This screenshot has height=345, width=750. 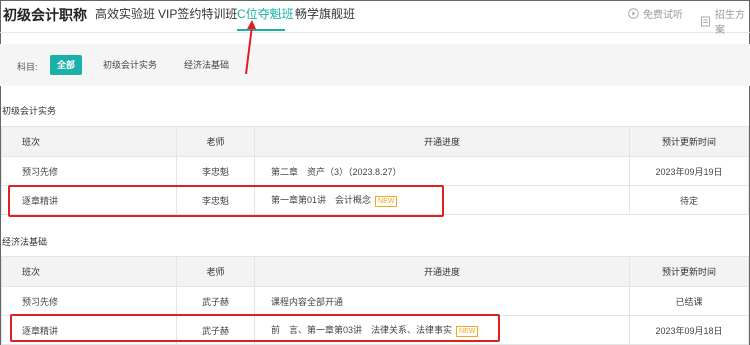 I want to click on active-tab-indicator, so click(x=261, y=30).